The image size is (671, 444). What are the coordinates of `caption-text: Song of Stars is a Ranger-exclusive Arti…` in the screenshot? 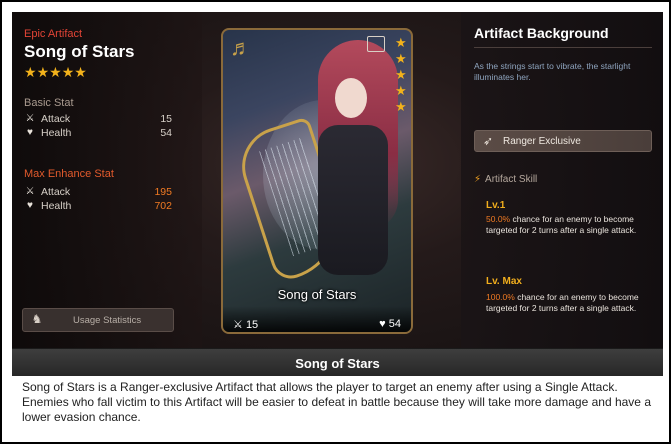 It's located at (336, 402).